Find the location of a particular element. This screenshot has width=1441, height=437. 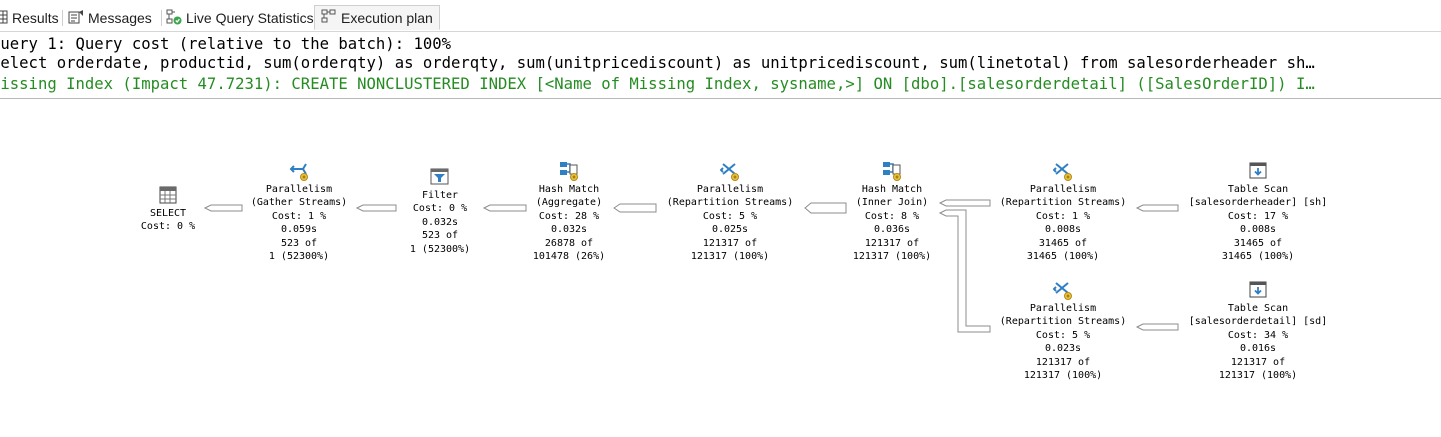

execution-plan-icon is located at coordinates (329, 17).